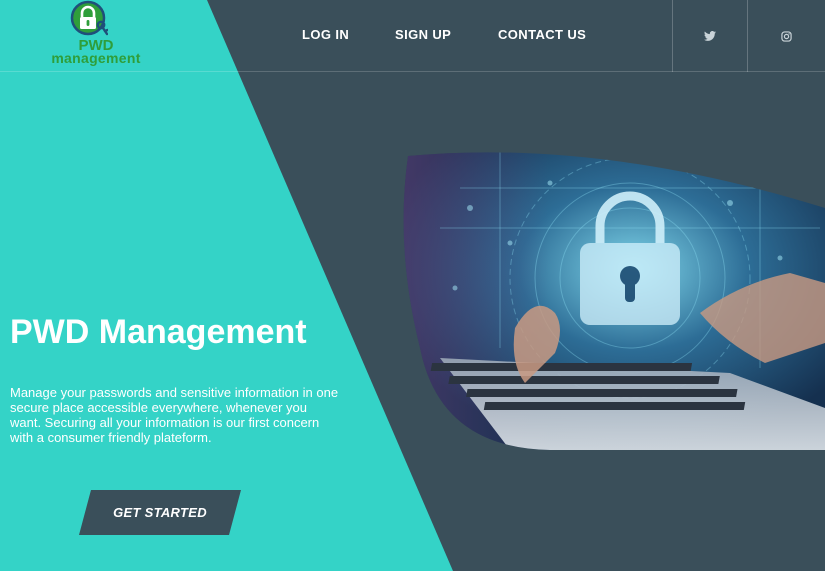  Describe the element at coordinates (158, 332) in the screenshot. I see `hero-title: PWD Management` at that location.